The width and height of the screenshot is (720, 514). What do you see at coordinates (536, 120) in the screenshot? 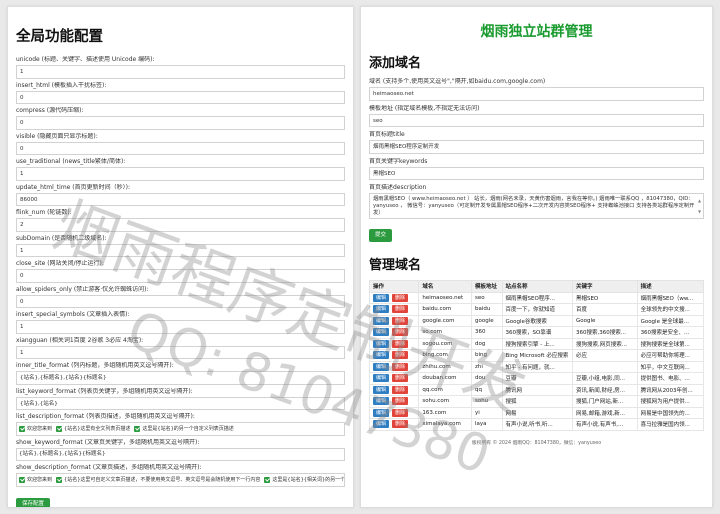
I see `template-input: seo` at bounding box center [536, 120].